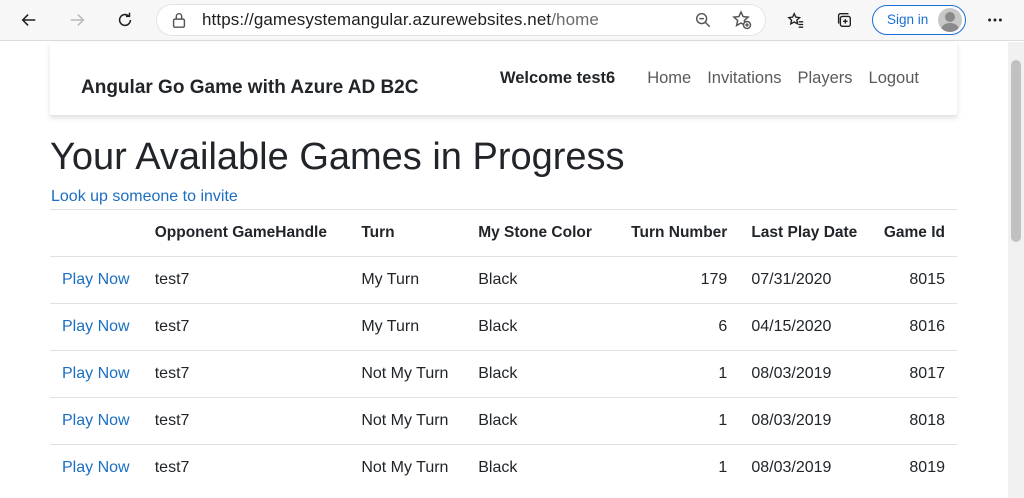 This screenshot has height=498, width=1024. I want to click on game-id-cell: 8019, so click(913, 468).